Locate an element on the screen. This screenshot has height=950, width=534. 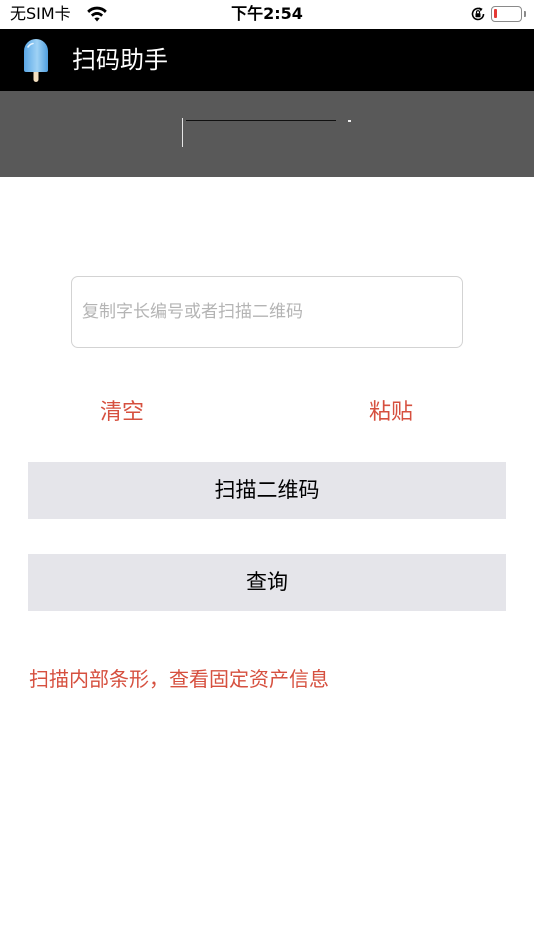
hint-text: 扫描内部条形，查看固定资产信息 is located at coordinates (179, 679).